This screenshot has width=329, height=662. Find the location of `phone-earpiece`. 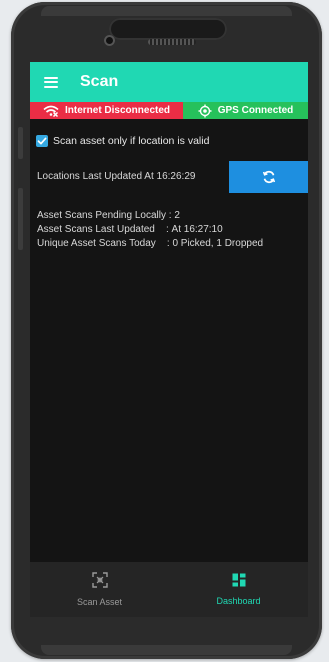

phone-earpiece is located at coordinates (168, 29).